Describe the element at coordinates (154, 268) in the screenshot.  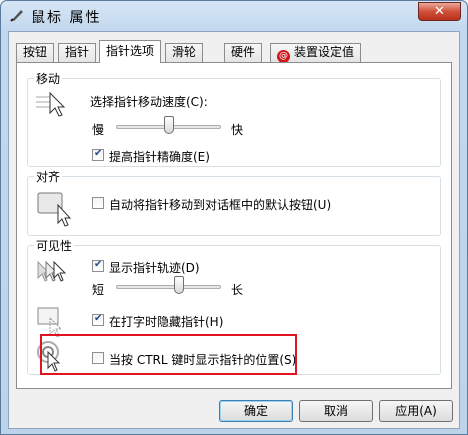
I see `trails-label: 显示指针轨迹(D)` at that location.